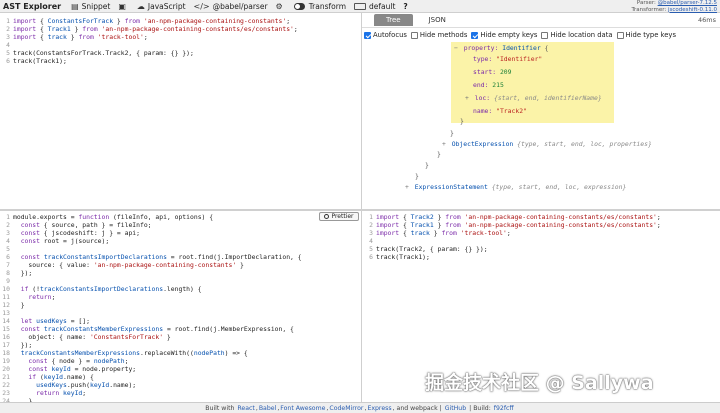 The image size is (720, 413). I want to click on footer-link-github: GitHub, so click(455, 408).